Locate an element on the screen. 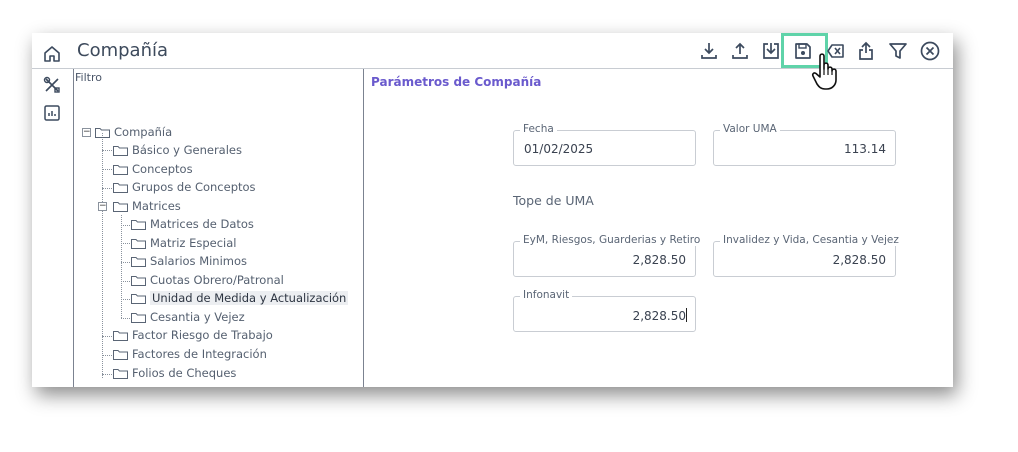 This screenshot has width=1018, height=452. tree-item-label: Folios de Cheques is located at coordinates (184, 373).